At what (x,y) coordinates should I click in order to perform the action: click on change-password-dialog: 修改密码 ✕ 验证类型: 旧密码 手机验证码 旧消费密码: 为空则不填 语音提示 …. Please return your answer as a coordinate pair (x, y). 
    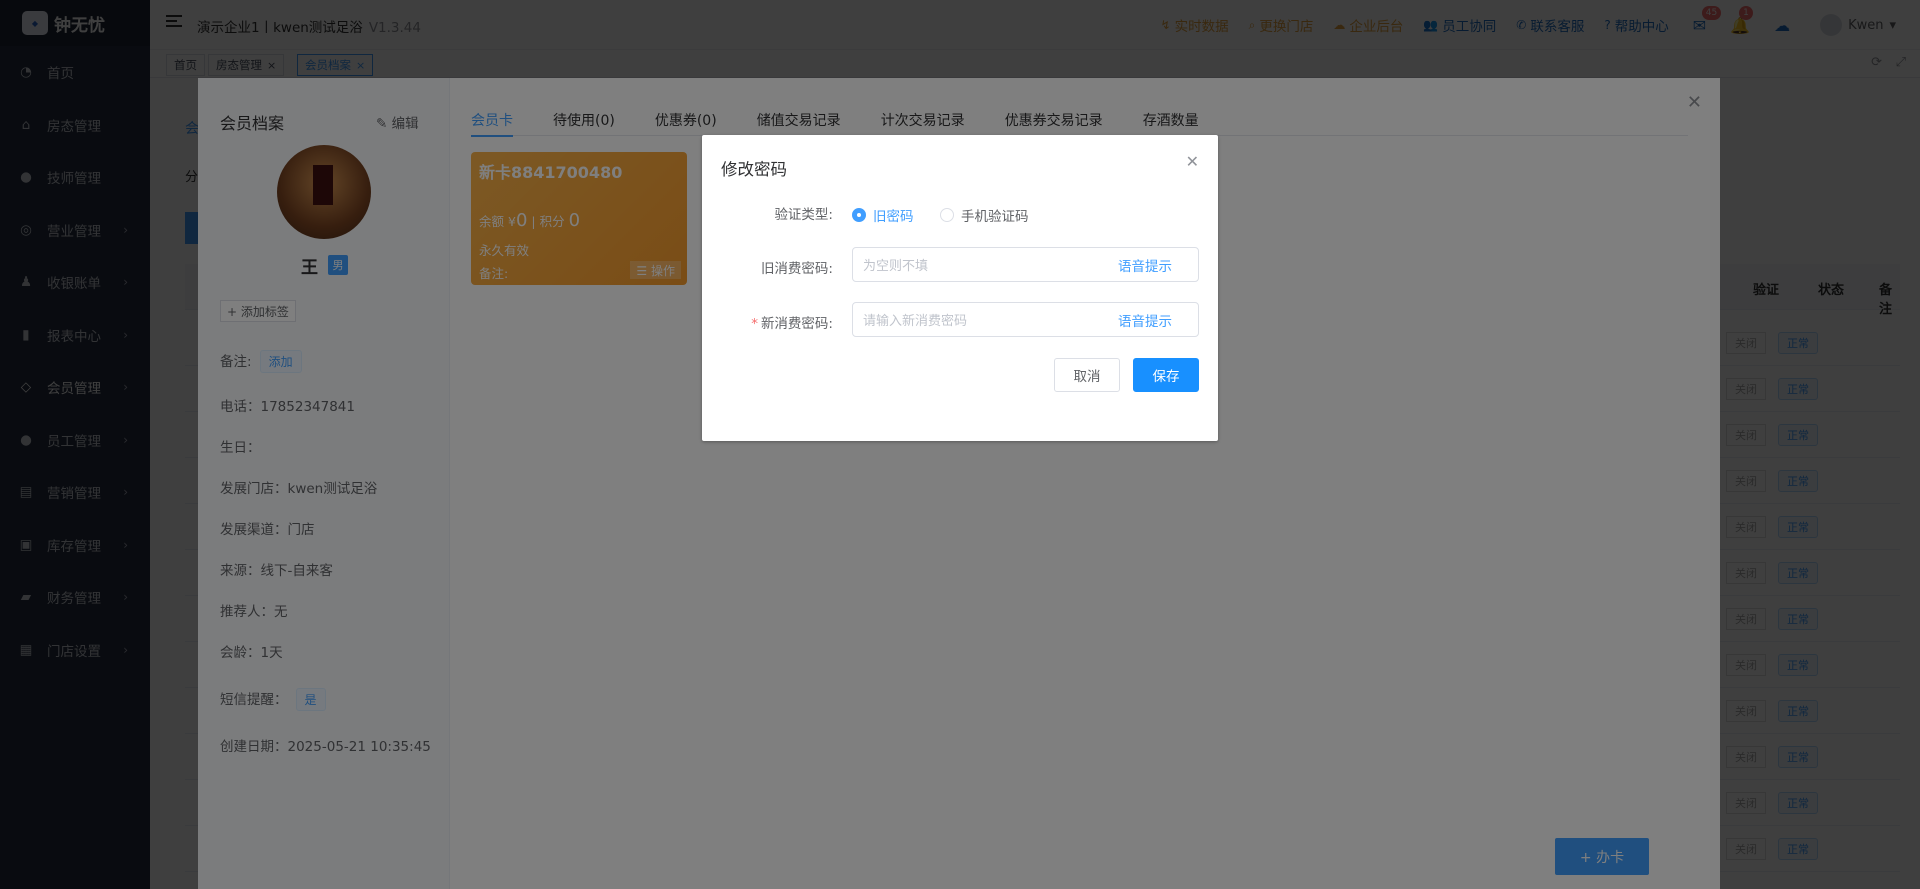
    Looking at the image, I should click on (960, 288).